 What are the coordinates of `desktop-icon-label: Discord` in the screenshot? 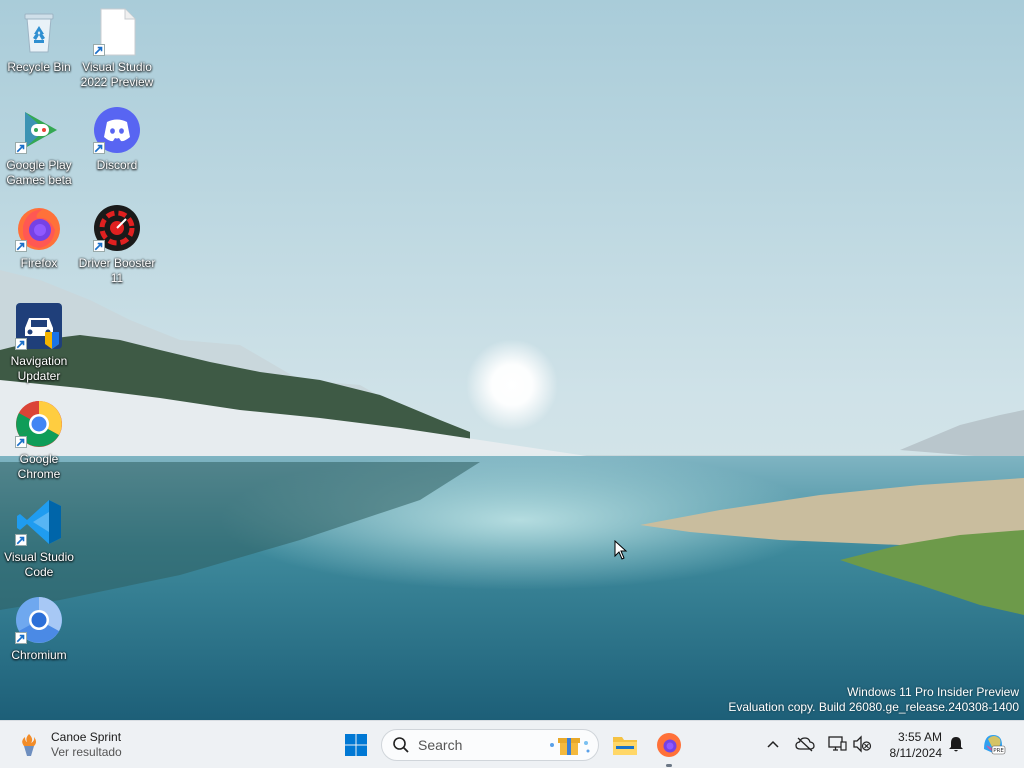 It's located at (117, 165).